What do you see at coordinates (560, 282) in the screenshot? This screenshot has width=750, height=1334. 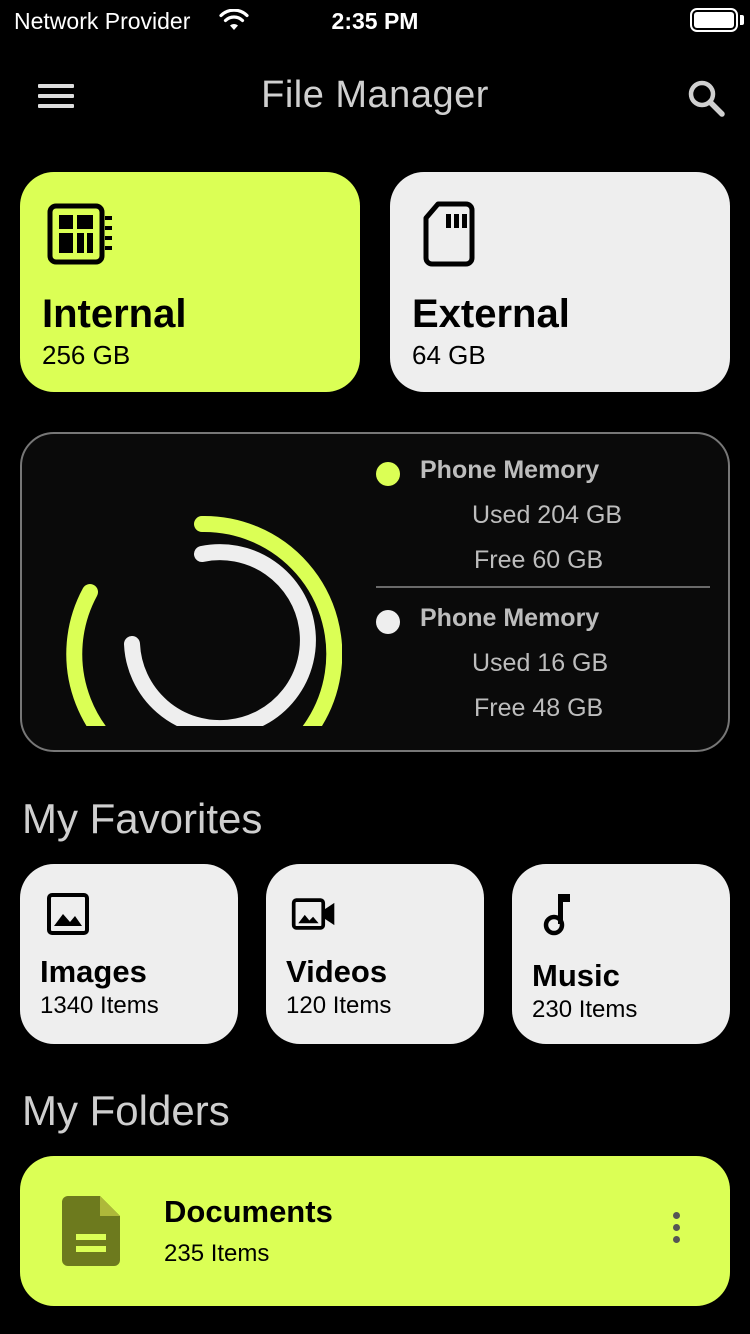 I see `external-storage-card: External 64 GB` at bounding box center [560, 282].